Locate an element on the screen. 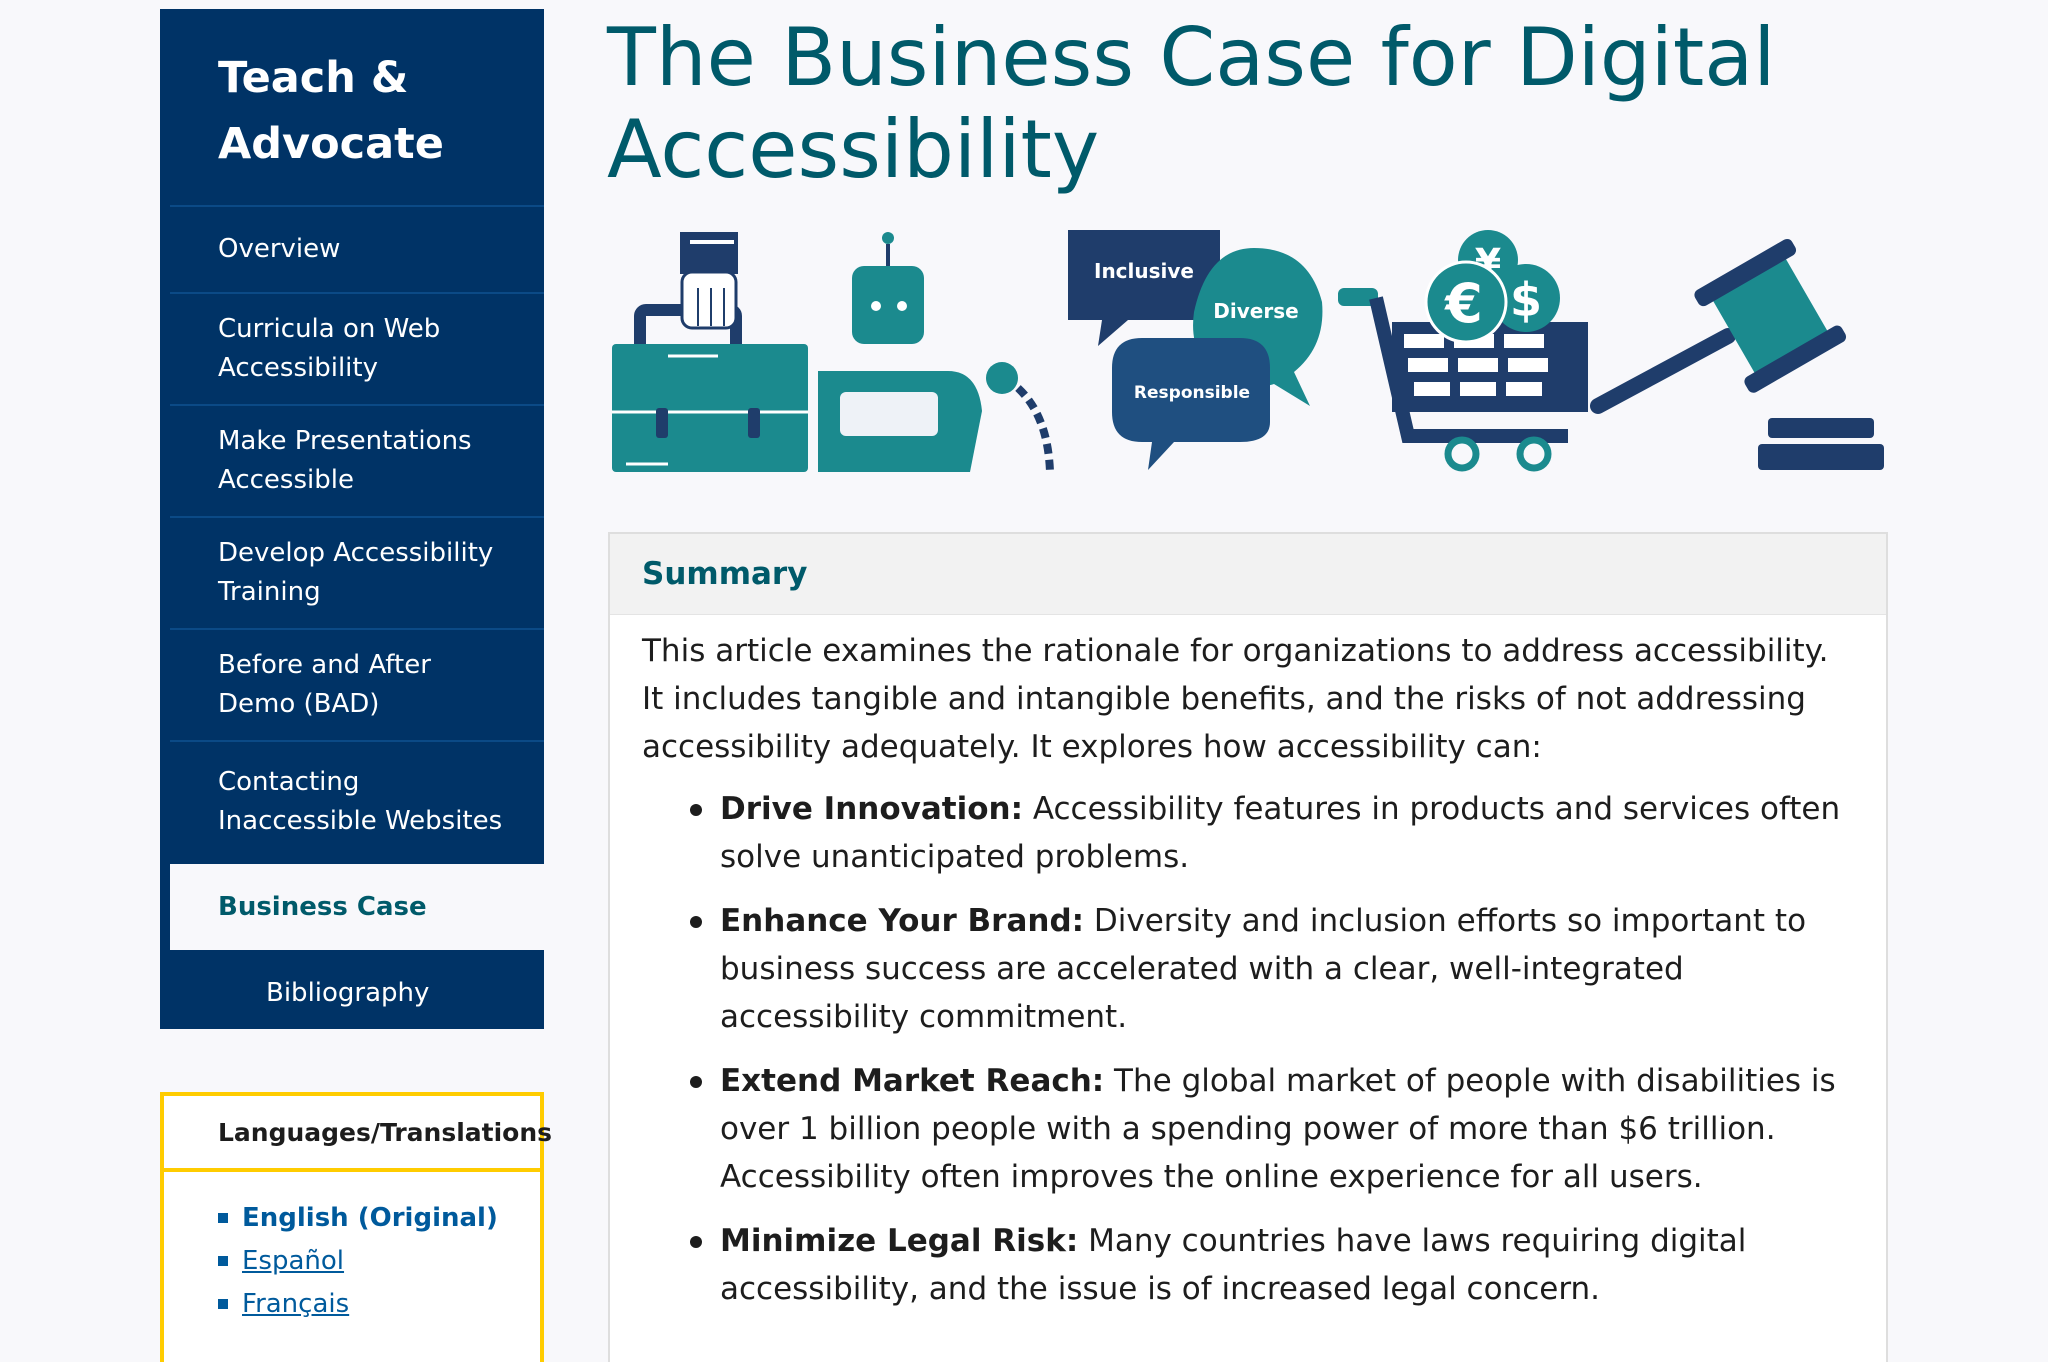 The width and height of the screenshot is (2048, 1362). robot-icon is located at coordinates (936, 352).